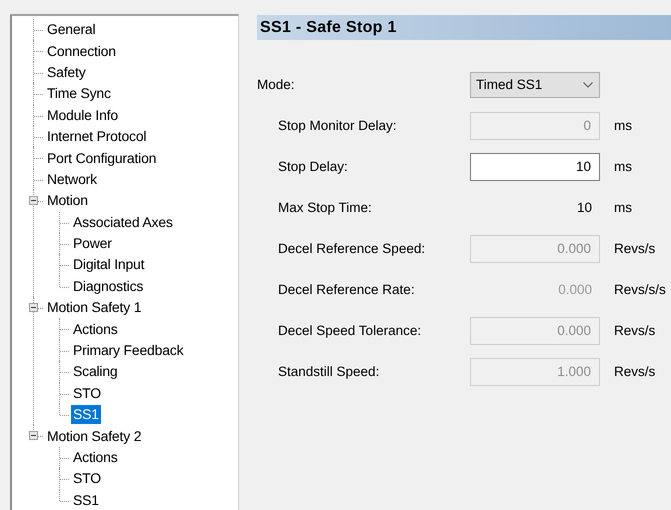 The width and height of the screenshot is (671, 510). I want to click on value-text: 10, so click(584, 207).